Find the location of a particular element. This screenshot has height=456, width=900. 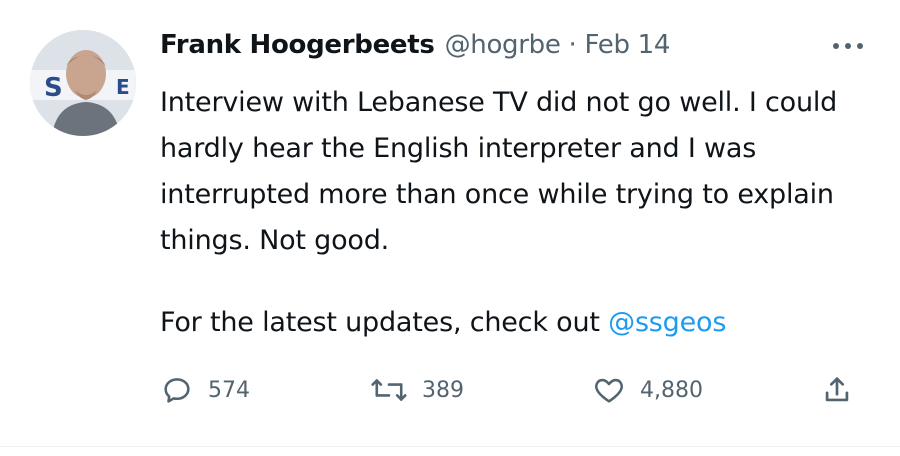

tweet-actions: 574 389 4,880 is located at coordinates (512, 390).